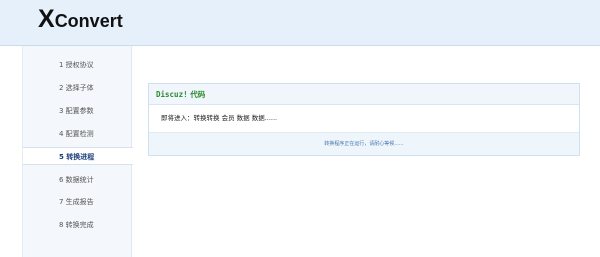  What do you see at coordinates (77, 202) in the screenshot?
I see `sidebar-item-report: 7 生成报告` at bounding box center [77, 202].